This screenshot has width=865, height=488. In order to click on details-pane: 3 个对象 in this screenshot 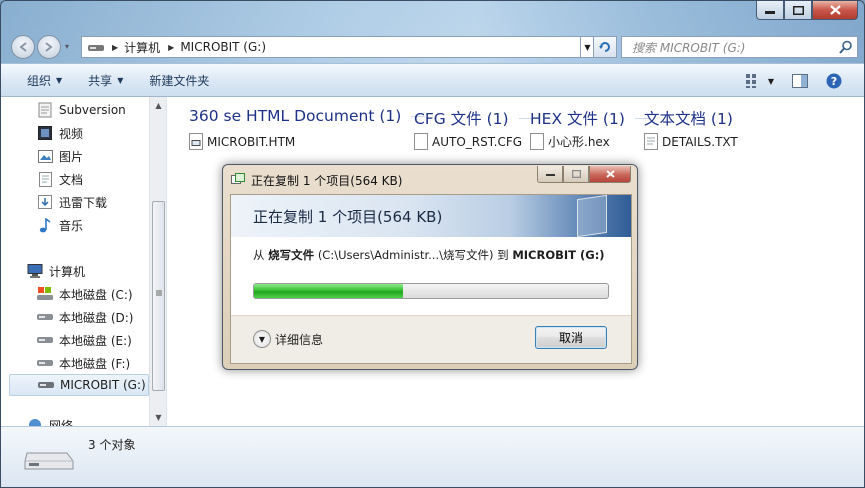, I will do `click(432, 456)`.